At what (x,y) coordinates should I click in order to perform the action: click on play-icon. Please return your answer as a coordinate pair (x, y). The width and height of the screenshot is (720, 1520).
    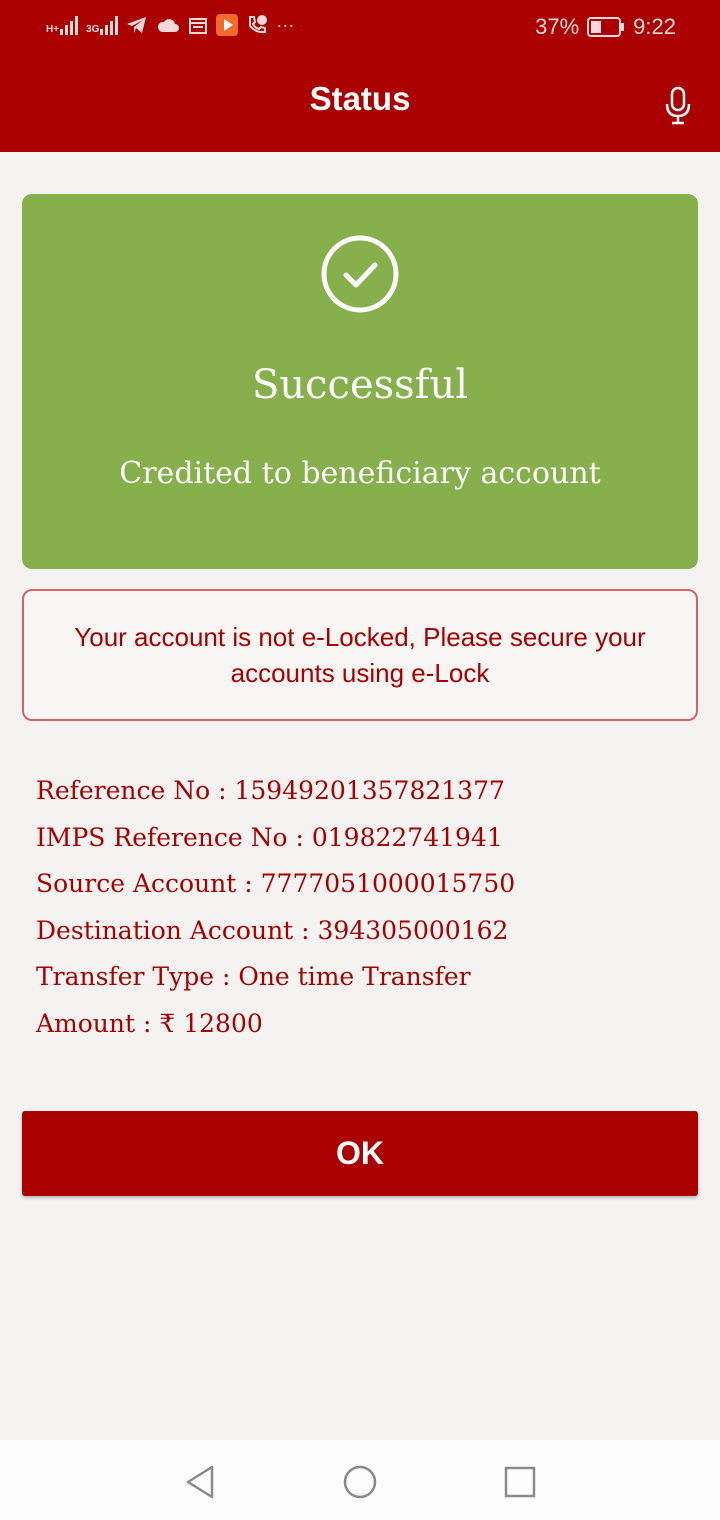
    Looking at the image, I should click on (227, 25).